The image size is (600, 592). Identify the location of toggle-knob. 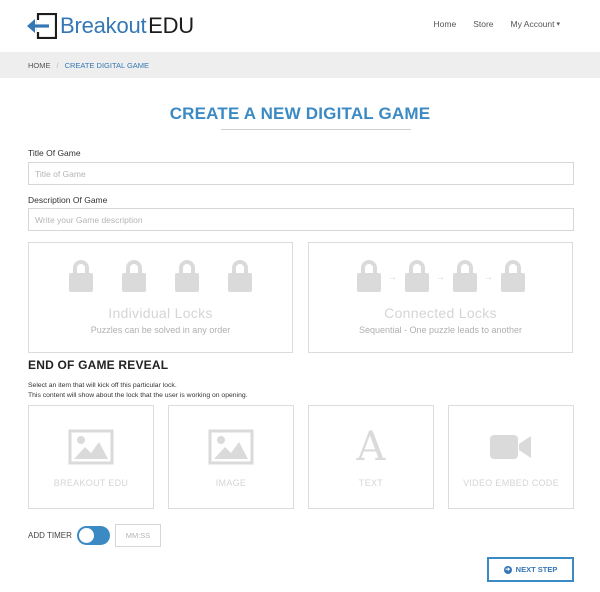
(86, 535).